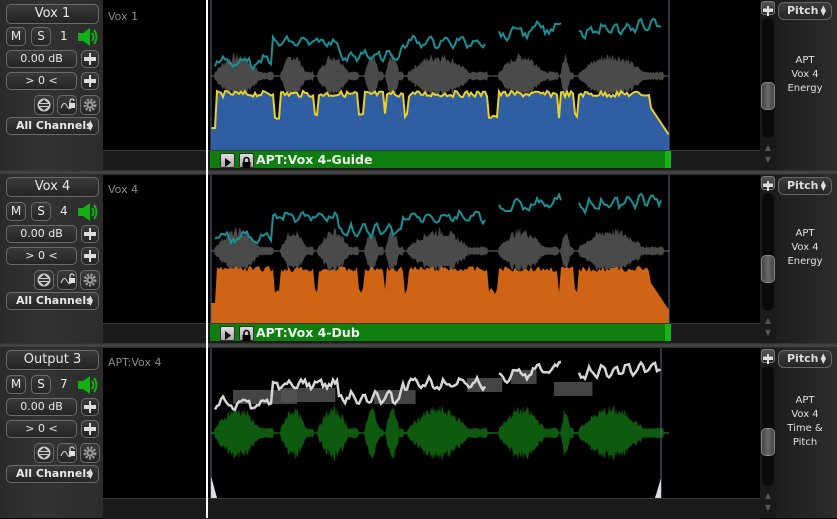  I want to click on view-mode-label: Pitch, so click(803, 185).